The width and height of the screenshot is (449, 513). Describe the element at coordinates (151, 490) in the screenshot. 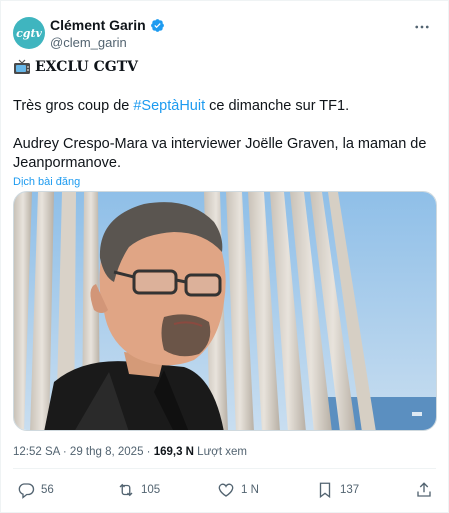

I see `repost-count: 105` at that location.